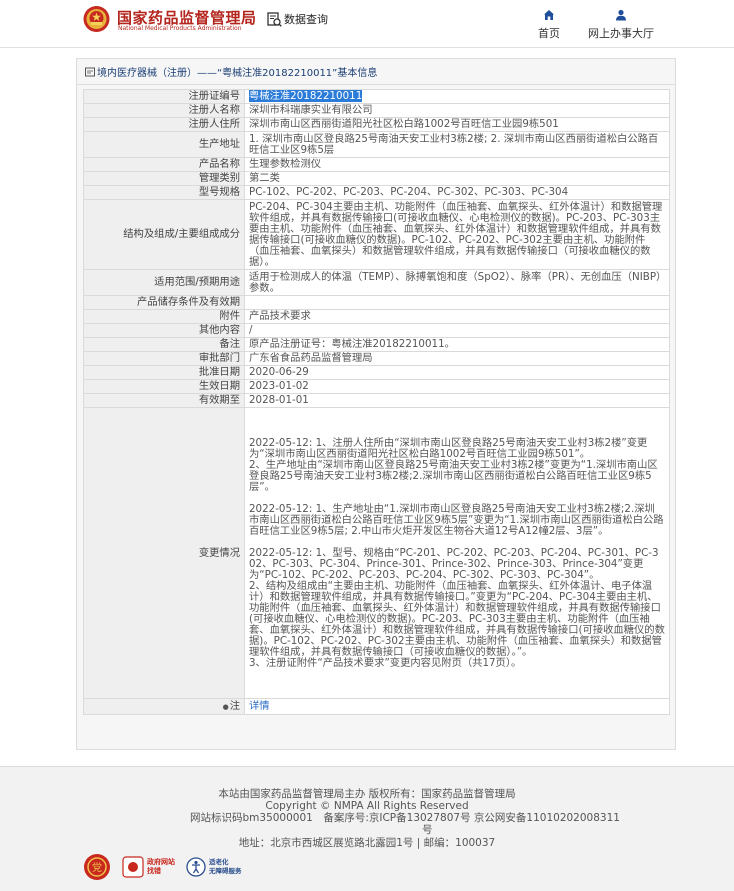  Describe the element at coordinates (457, 96) in the screenshot. I see `info-row-value: 粤械注准20182210011` at that location.